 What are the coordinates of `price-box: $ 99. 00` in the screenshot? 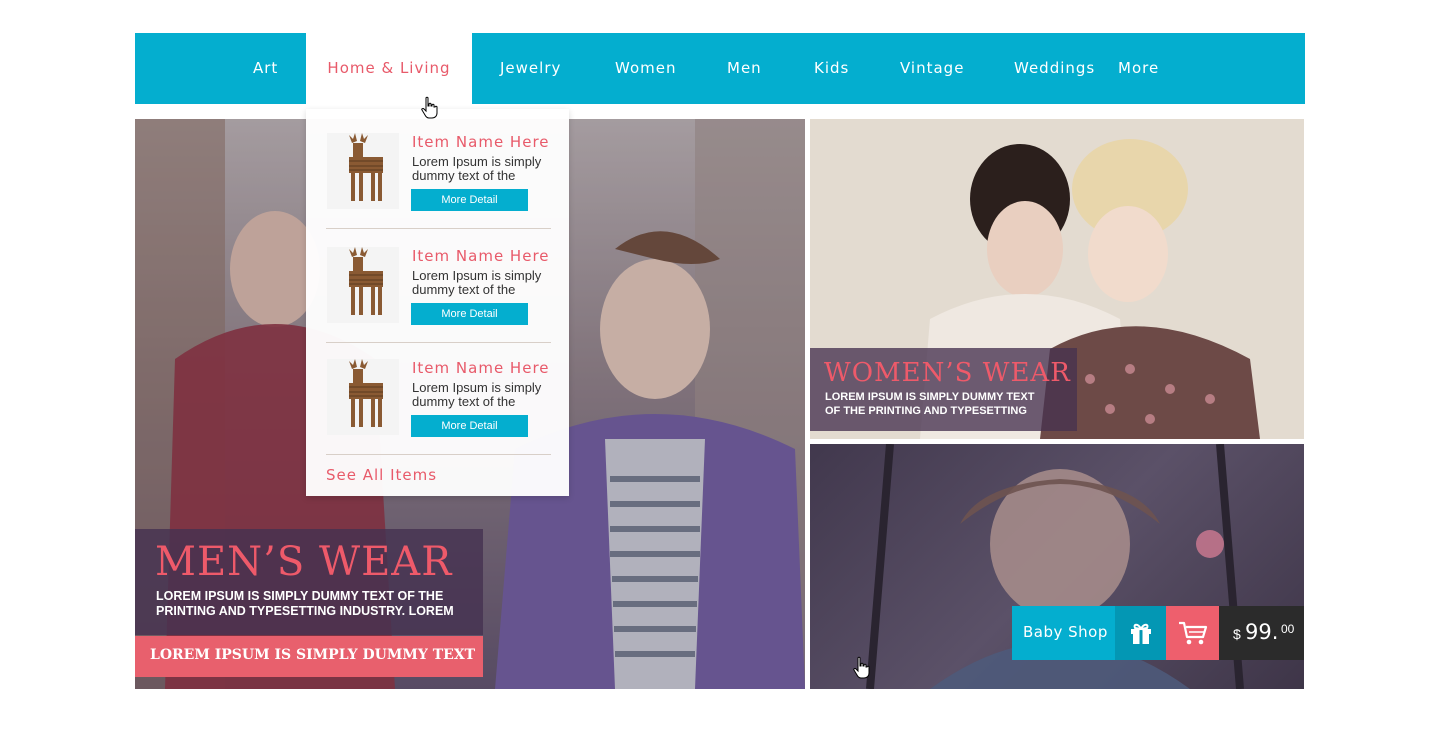 It's located at (1261, 633).